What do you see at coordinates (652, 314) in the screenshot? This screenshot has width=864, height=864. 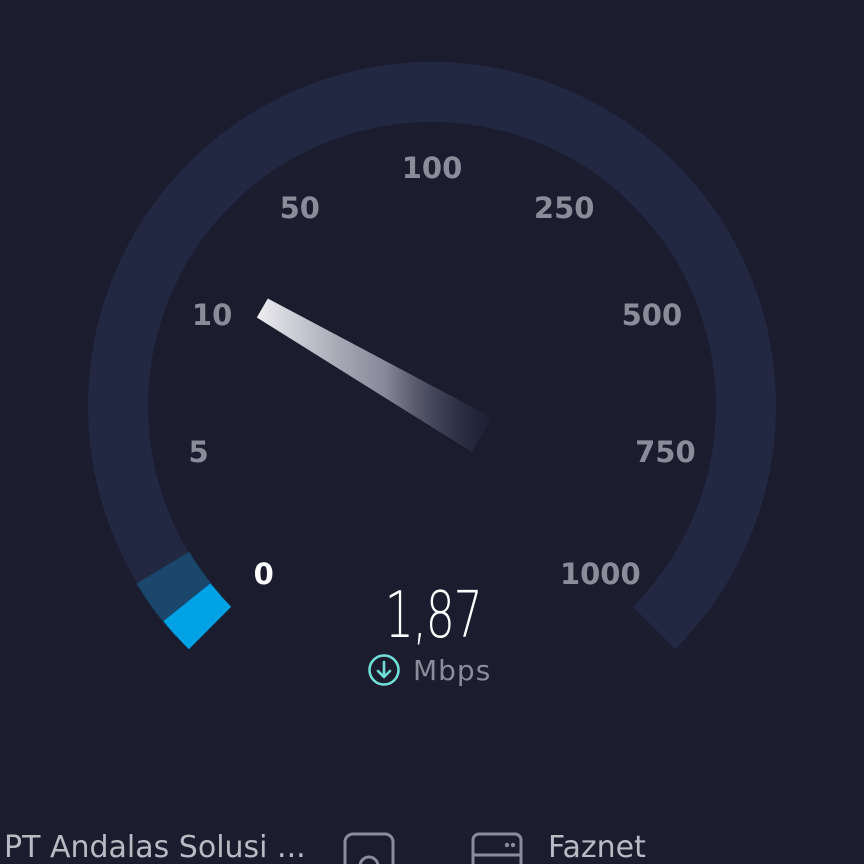 I see `gauge-scale-label: 500` at bounding box center [652, 314].